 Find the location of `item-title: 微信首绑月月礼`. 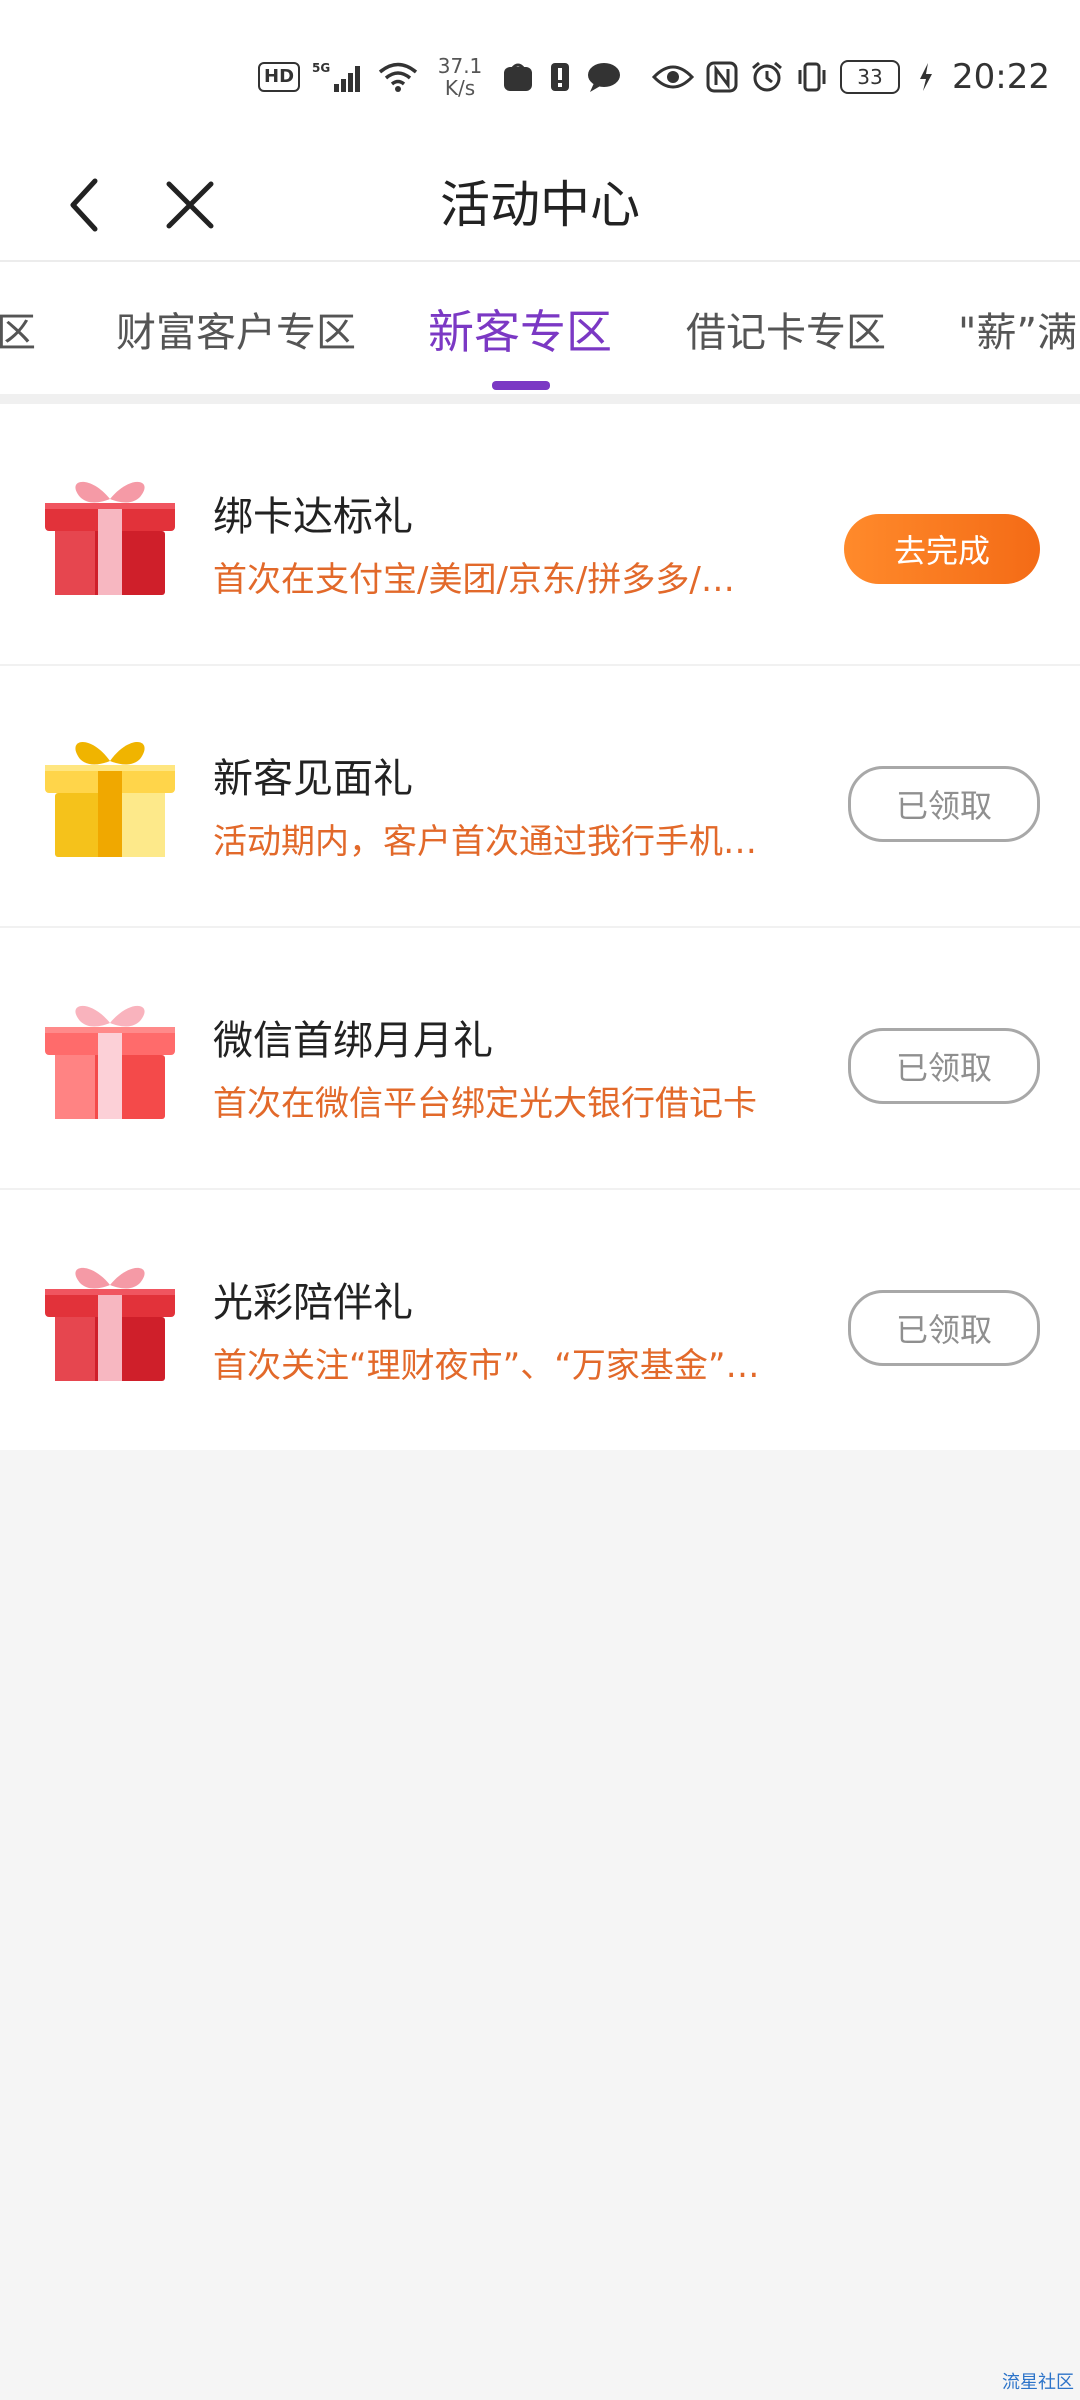

item-title: 微信首绑月月礼 is located at coordinates (353, 1041).